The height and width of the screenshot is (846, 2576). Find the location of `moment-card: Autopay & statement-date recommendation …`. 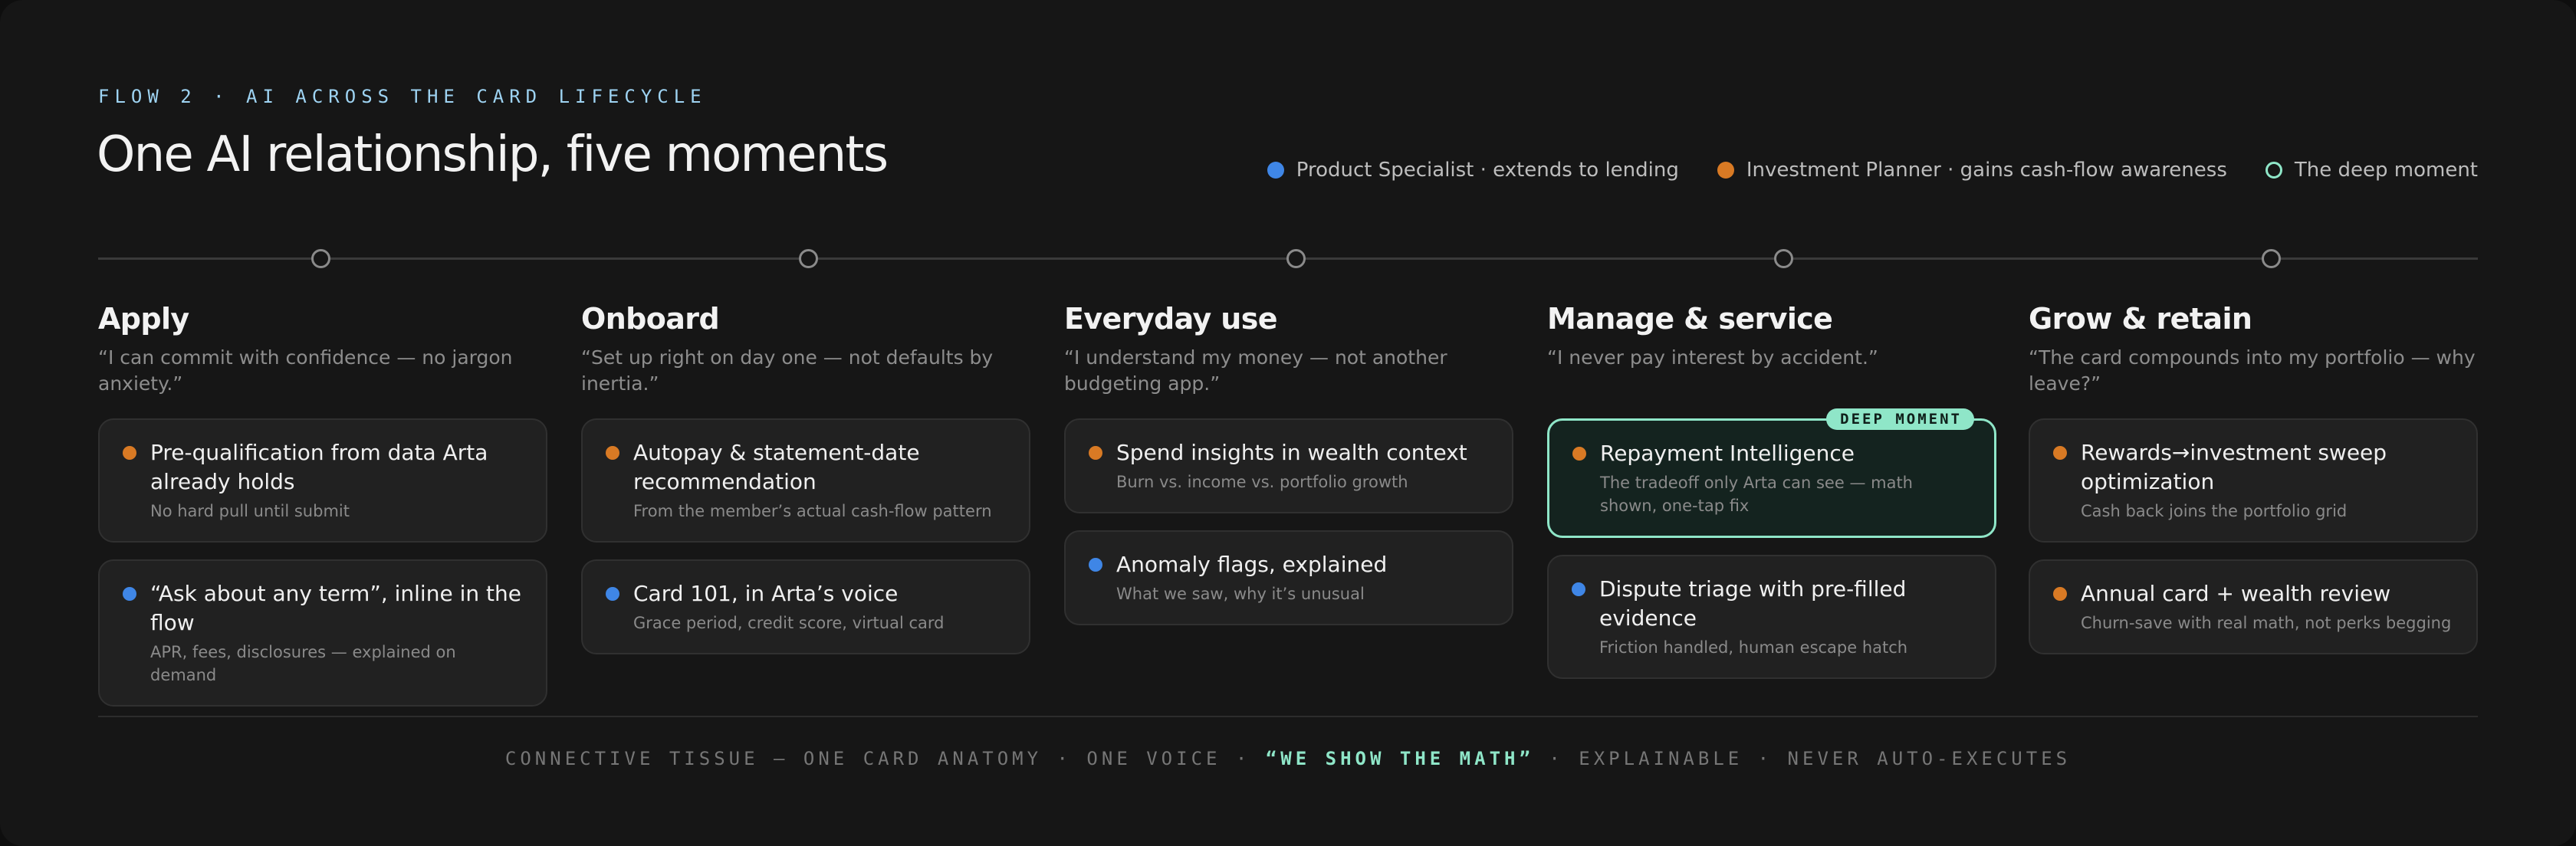

moment-card: Autopay & statement-date recommendation … is located at coordinates (806, 480).